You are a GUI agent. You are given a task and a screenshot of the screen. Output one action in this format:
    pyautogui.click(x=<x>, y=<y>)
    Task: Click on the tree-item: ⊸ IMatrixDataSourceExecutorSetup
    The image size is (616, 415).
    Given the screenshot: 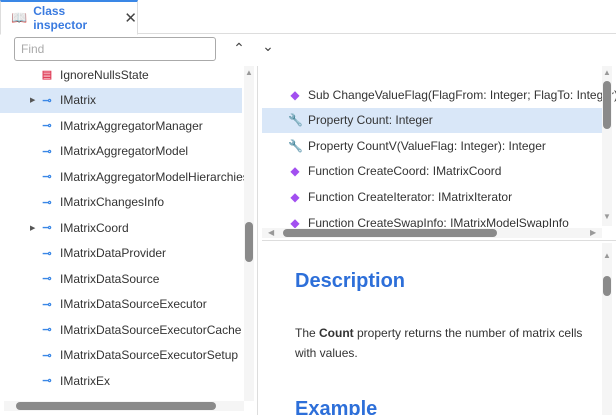 What is the action you would take?
    pyautogui.click(x=121, y=355)
    